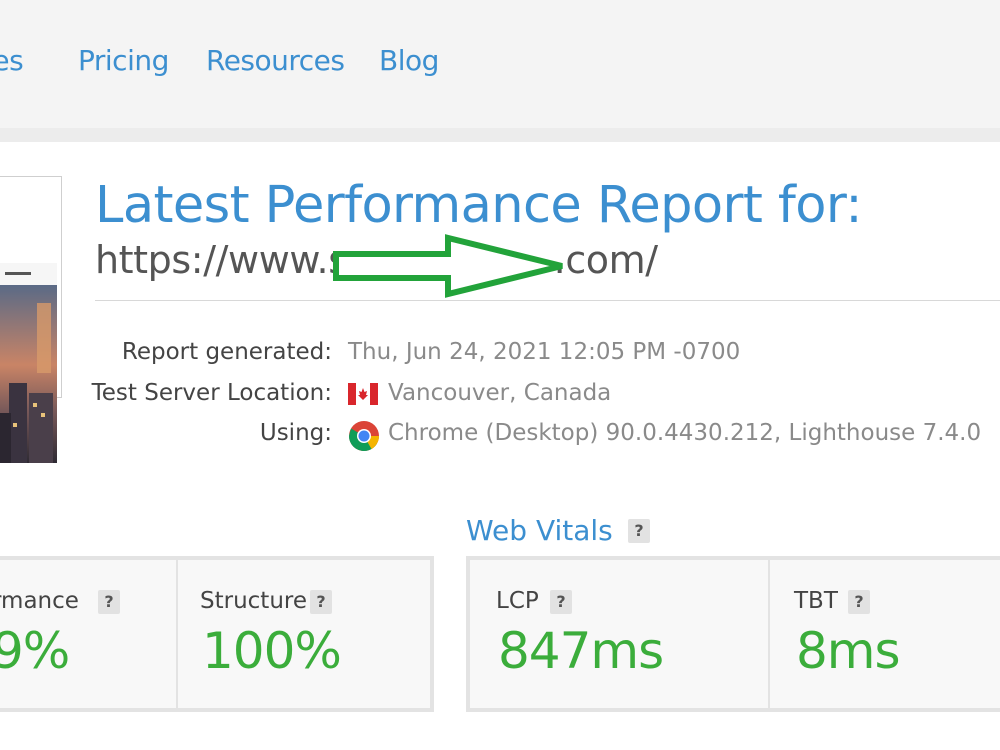  Describe the element at coordinates (253, 601) in the screenshot. I see `structure-label: Structure` at that location.